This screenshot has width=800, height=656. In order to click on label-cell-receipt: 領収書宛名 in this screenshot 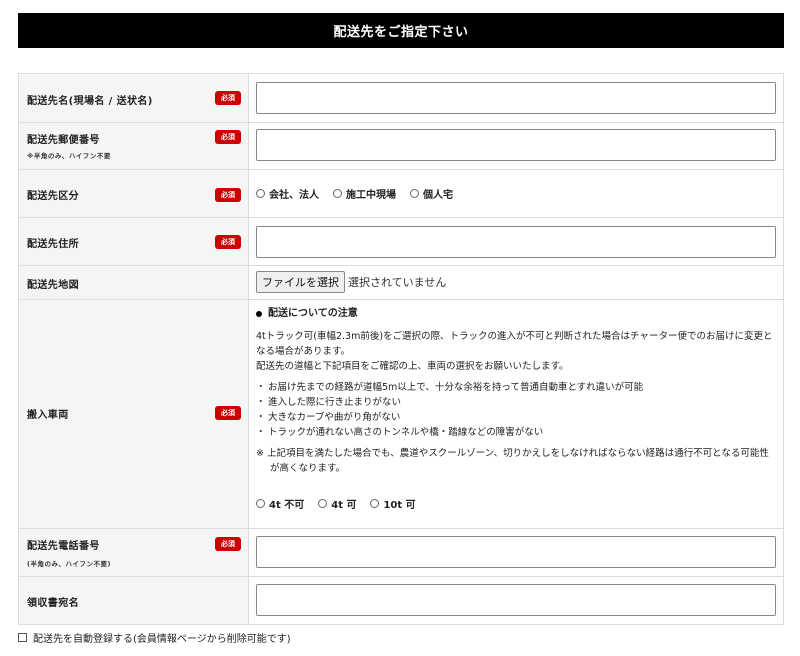, I will do `click(134, 600)`.